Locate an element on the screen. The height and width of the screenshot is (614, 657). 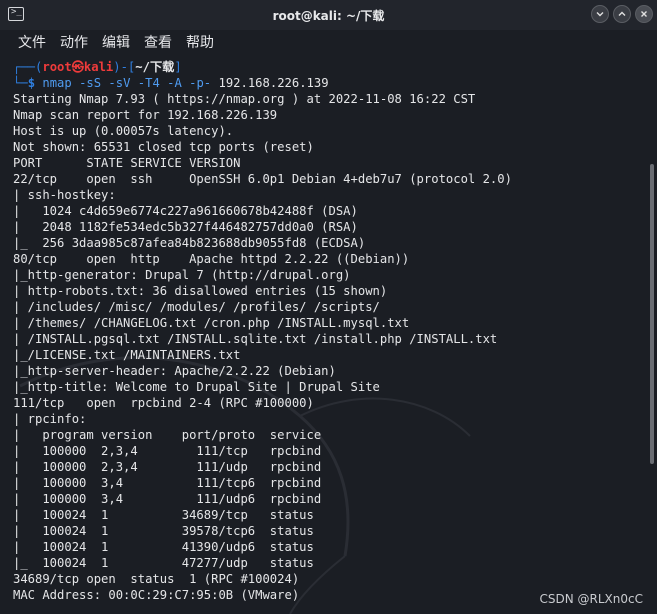
minimize-button is located at coordinates (600, 14).